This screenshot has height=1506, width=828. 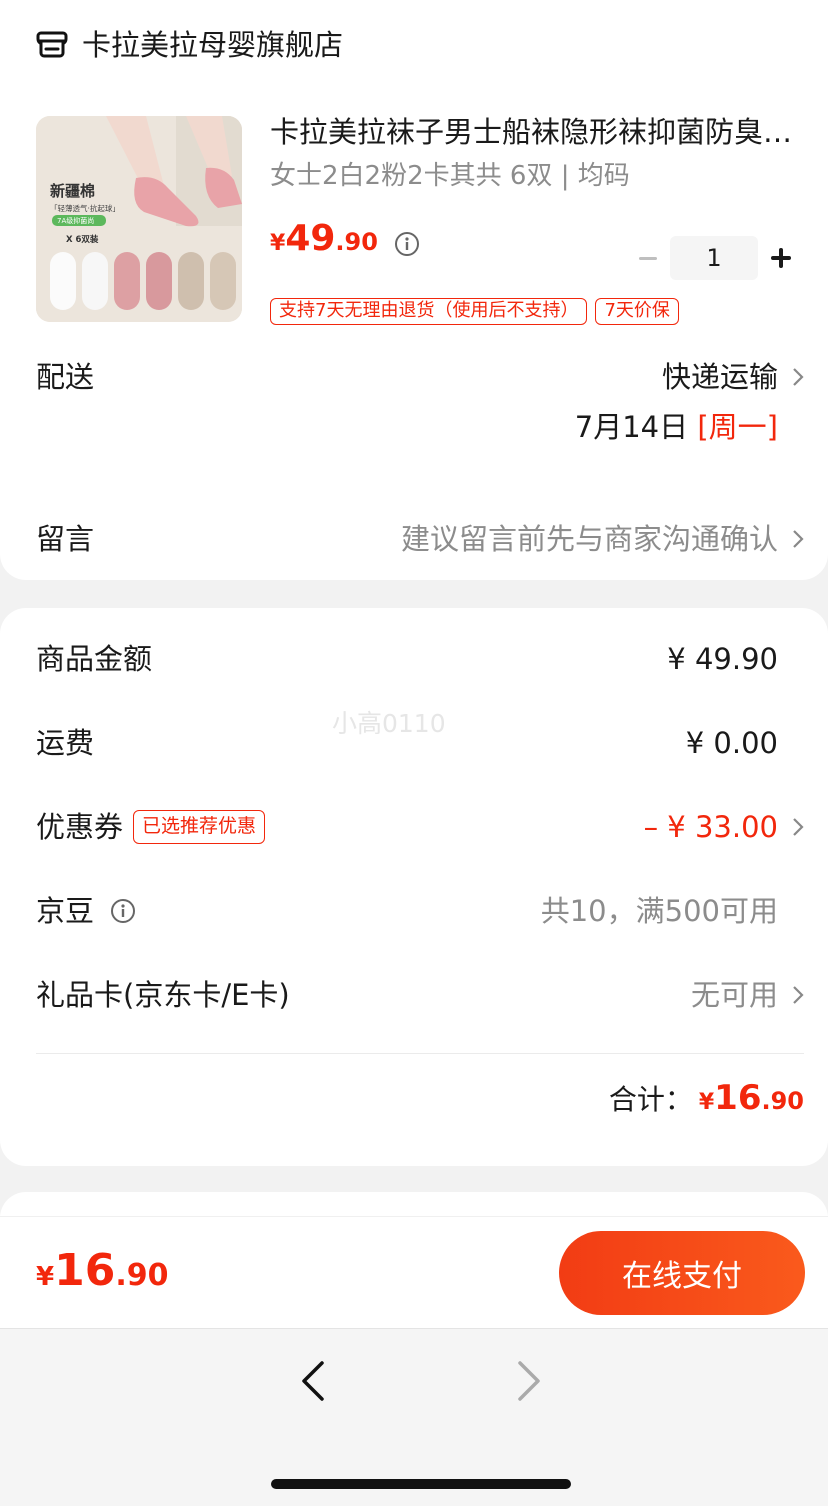 I want to click on product-title: 卡拉美拉袜子男士船袜隐形袜抑菌防臭夏季薄款, so click(x=537, y=132).